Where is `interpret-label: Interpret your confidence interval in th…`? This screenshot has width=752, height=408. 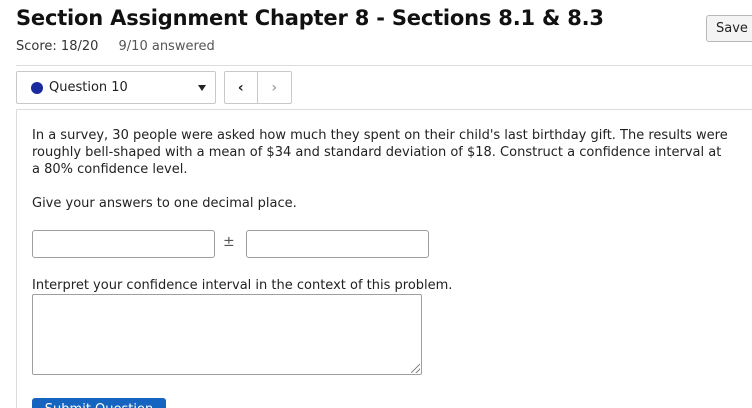 interpret-label: Interpret your confidence interval in th… is located at coordinates (242, 285).